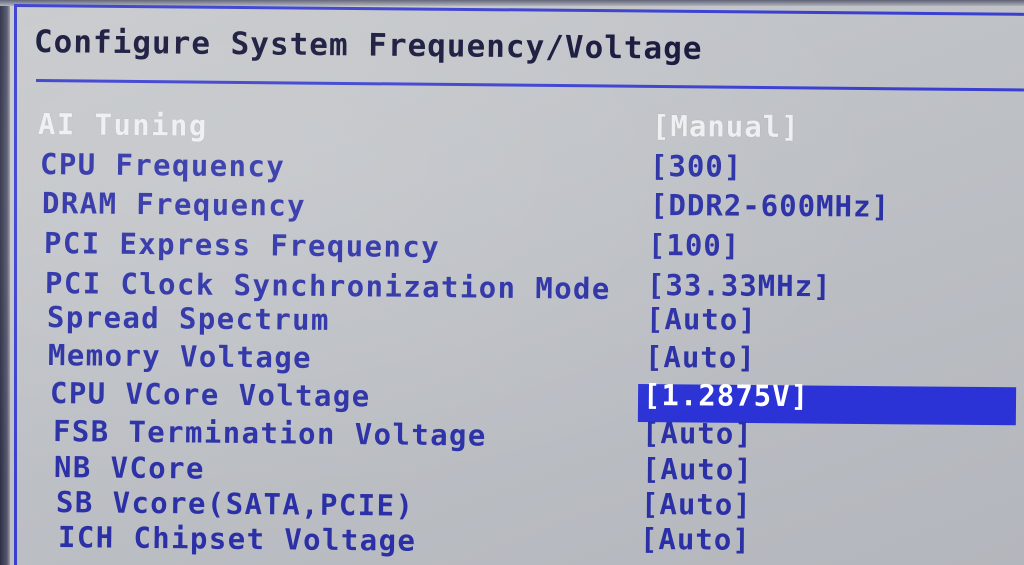  Describe the element at coordinates (512, 125) in the screenshot. I see `setting-row-ai-tuning: AI Tuning [Manual]` at that location.